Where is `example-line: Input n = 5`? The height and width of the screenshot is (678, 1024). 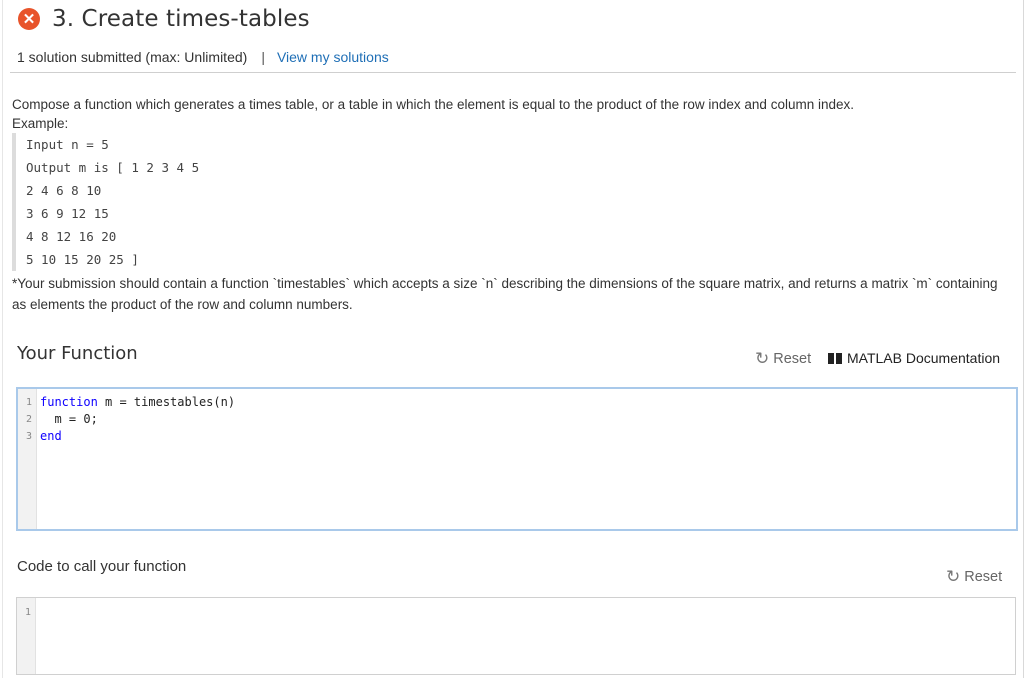
example-line: Input n = 5 is located at coordinates (67, 144).